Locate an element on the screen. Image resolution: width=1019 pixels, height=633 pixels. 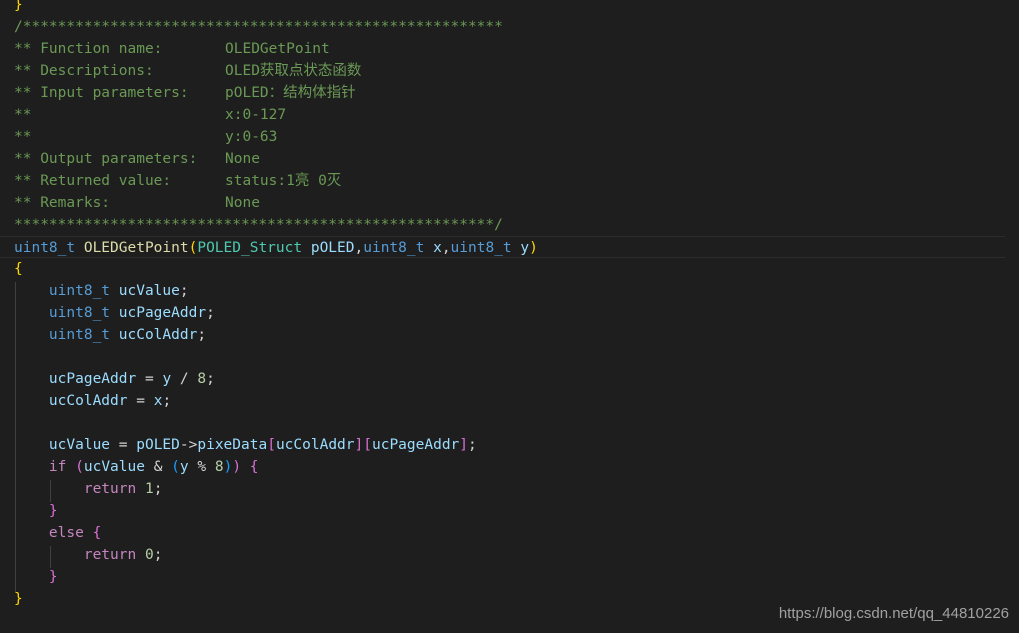
member-name: pixeData is located at coordinates (232, 445).